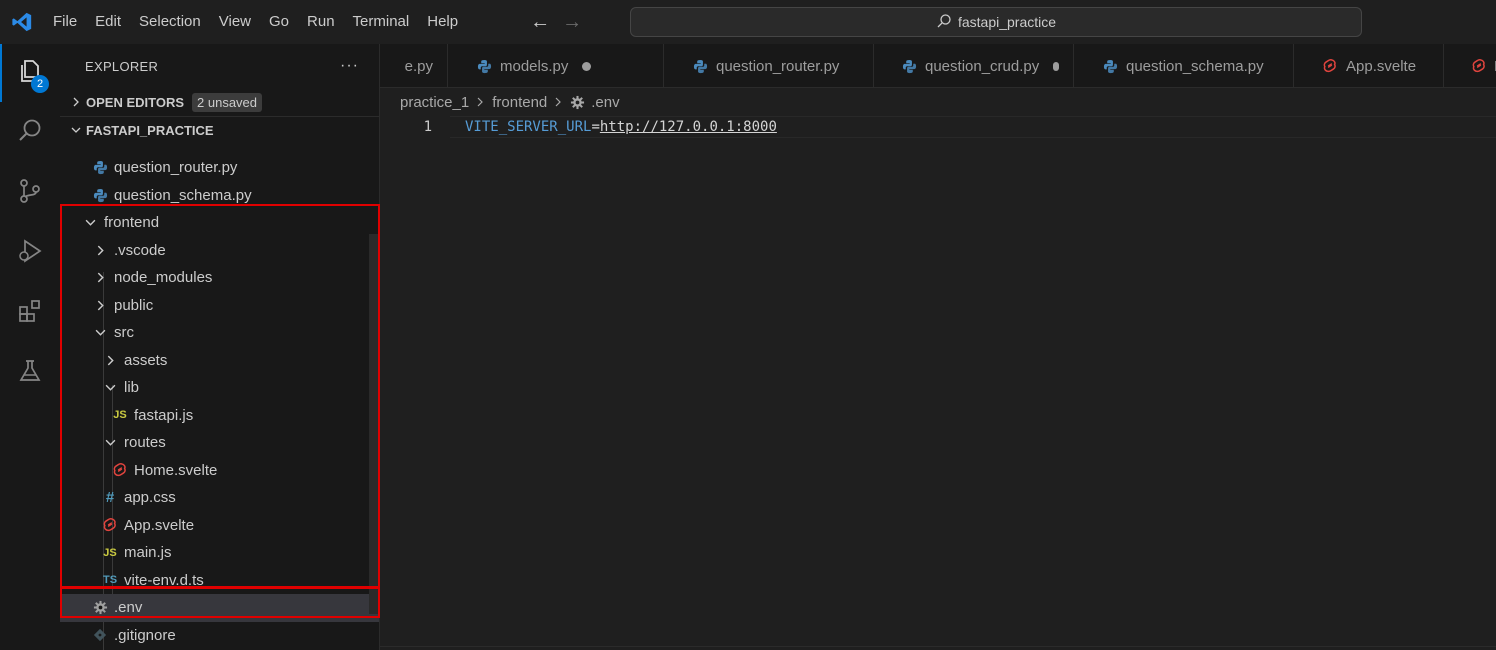 The height and width of the screenshot is (650, 1496). What do you see at coordinates (22, 22) in the screenshot?
I see `vscode-logo-icon` at bounding box center [22, 22].